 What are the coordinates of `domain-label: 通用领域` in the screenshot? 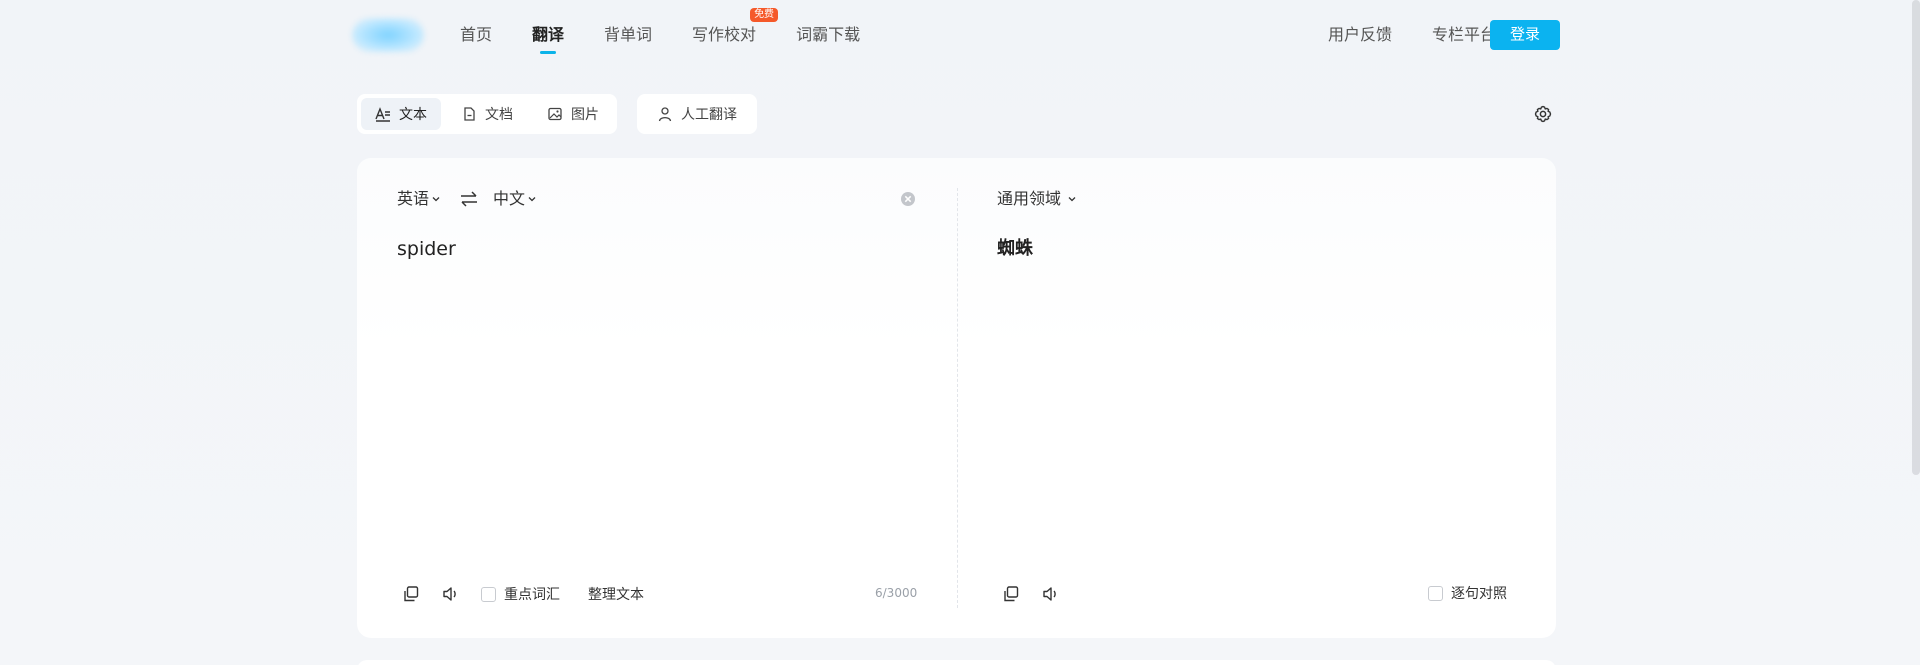 It's located at (1029, 198).